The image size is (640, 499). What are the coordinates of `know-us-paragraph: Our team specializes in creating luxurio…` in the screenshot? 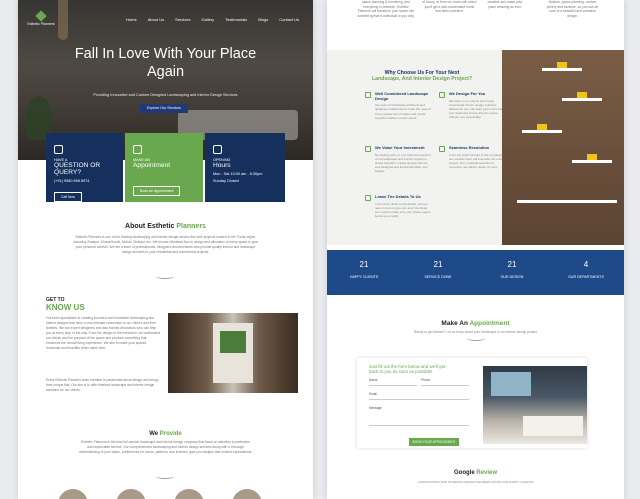 It's located at (103, 333).